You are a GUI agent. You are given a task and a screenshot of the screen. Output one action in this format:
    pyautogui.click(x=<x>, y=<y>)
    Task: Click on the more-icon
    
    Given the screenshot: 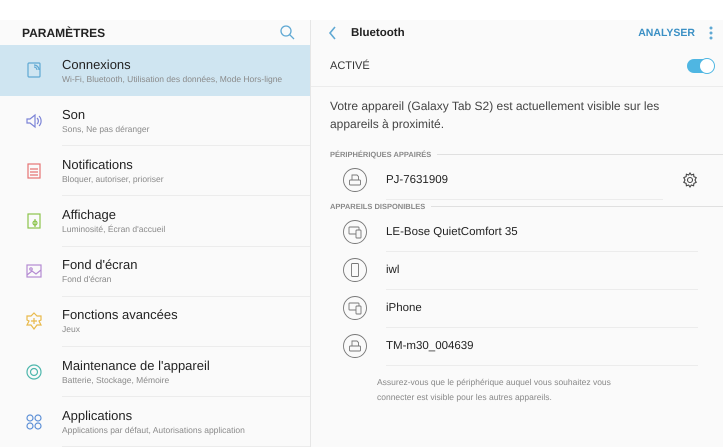 What is the action you would take?
    pyautogui.click(x=711, y=33)
    